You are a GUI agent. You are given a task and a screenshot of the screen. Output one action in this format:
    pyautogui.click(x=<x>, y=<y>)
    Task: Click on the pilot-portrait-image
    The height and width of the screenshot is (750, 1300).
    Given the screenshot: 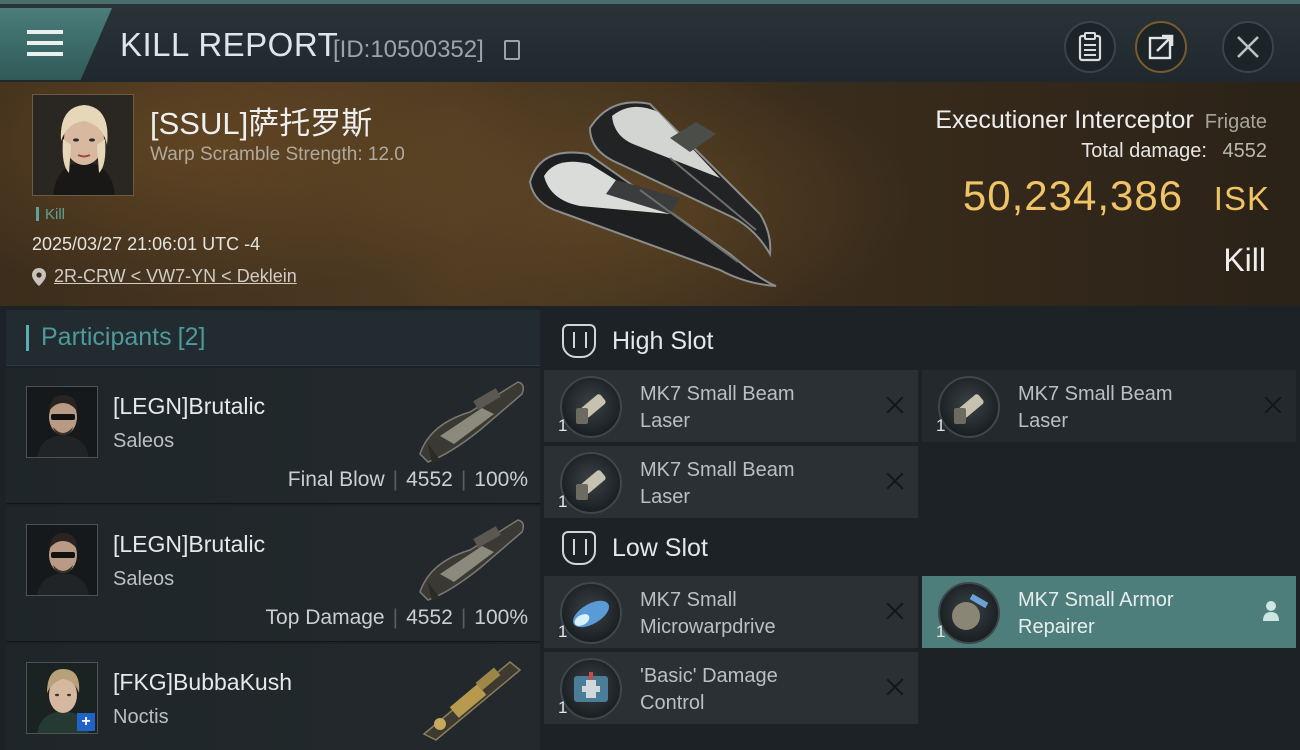 What is the action you would take?
    pyautogui.click(x=83, y=145)
    